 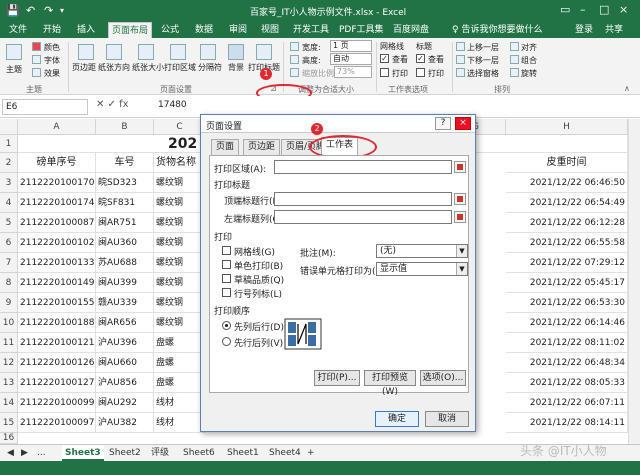 What do you see at coordinates (57, 323) in the screenshot?
I see `cell-ticket-no: 2112220100188` at bounding box center [57, 323].